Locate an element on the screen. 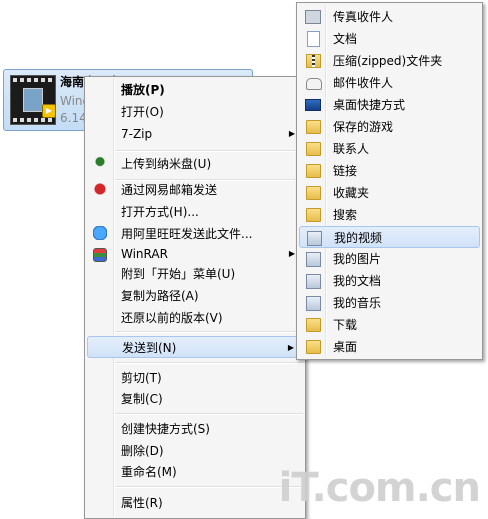  menu-item-7zip-label: 7-Zip is located at coordinates (137, 134).